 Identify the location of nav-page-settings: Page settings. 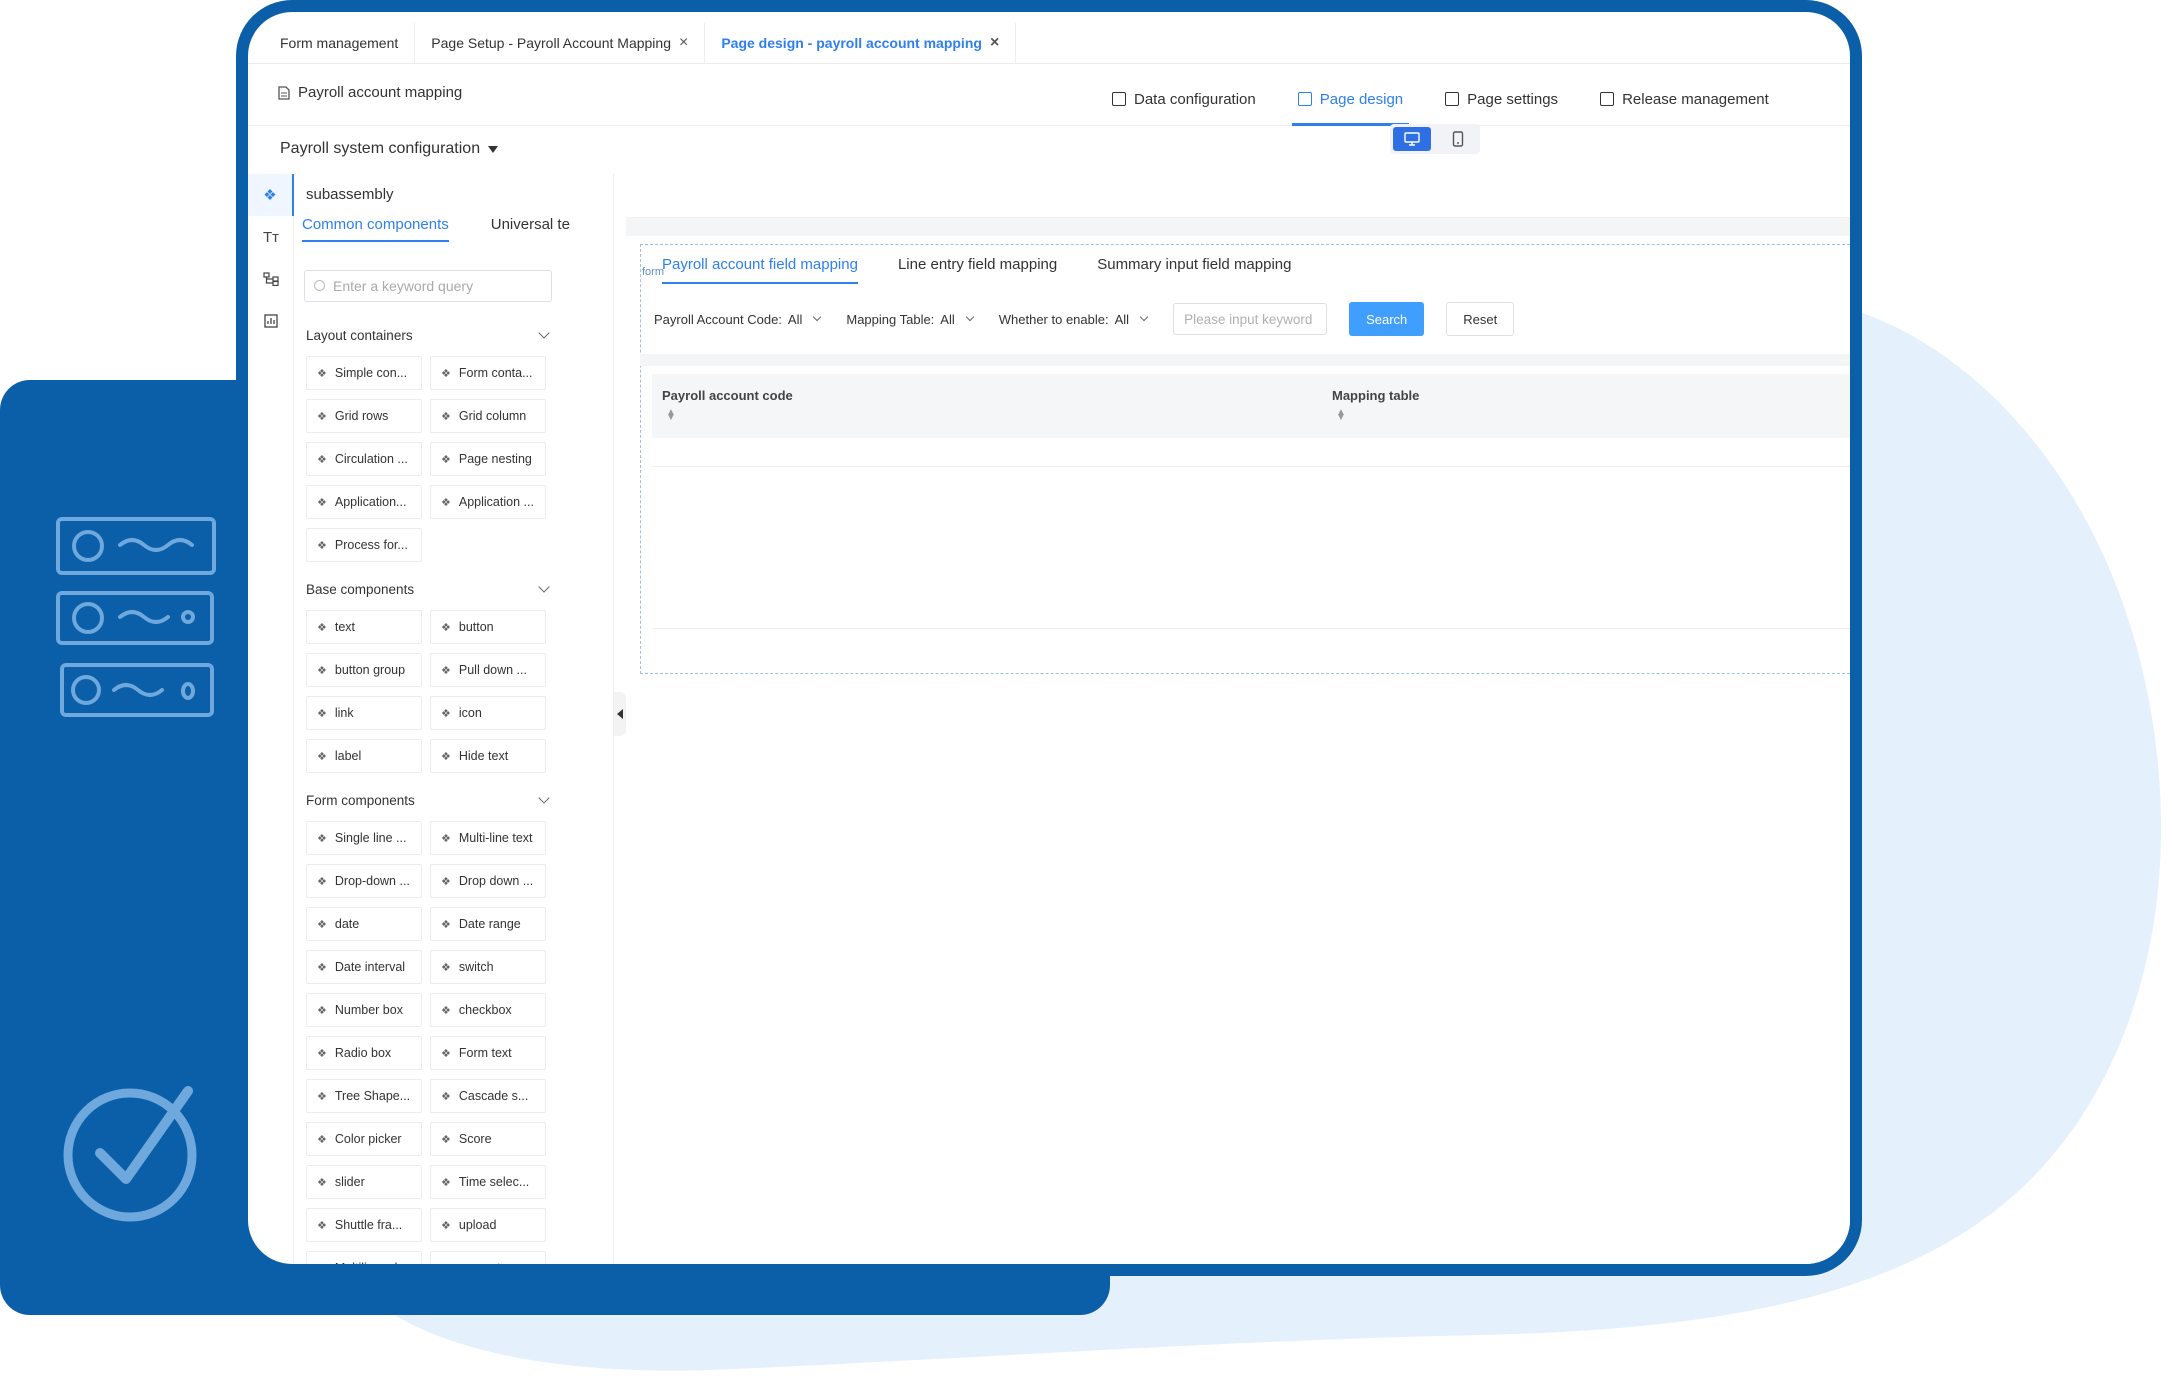
(1501, 99).